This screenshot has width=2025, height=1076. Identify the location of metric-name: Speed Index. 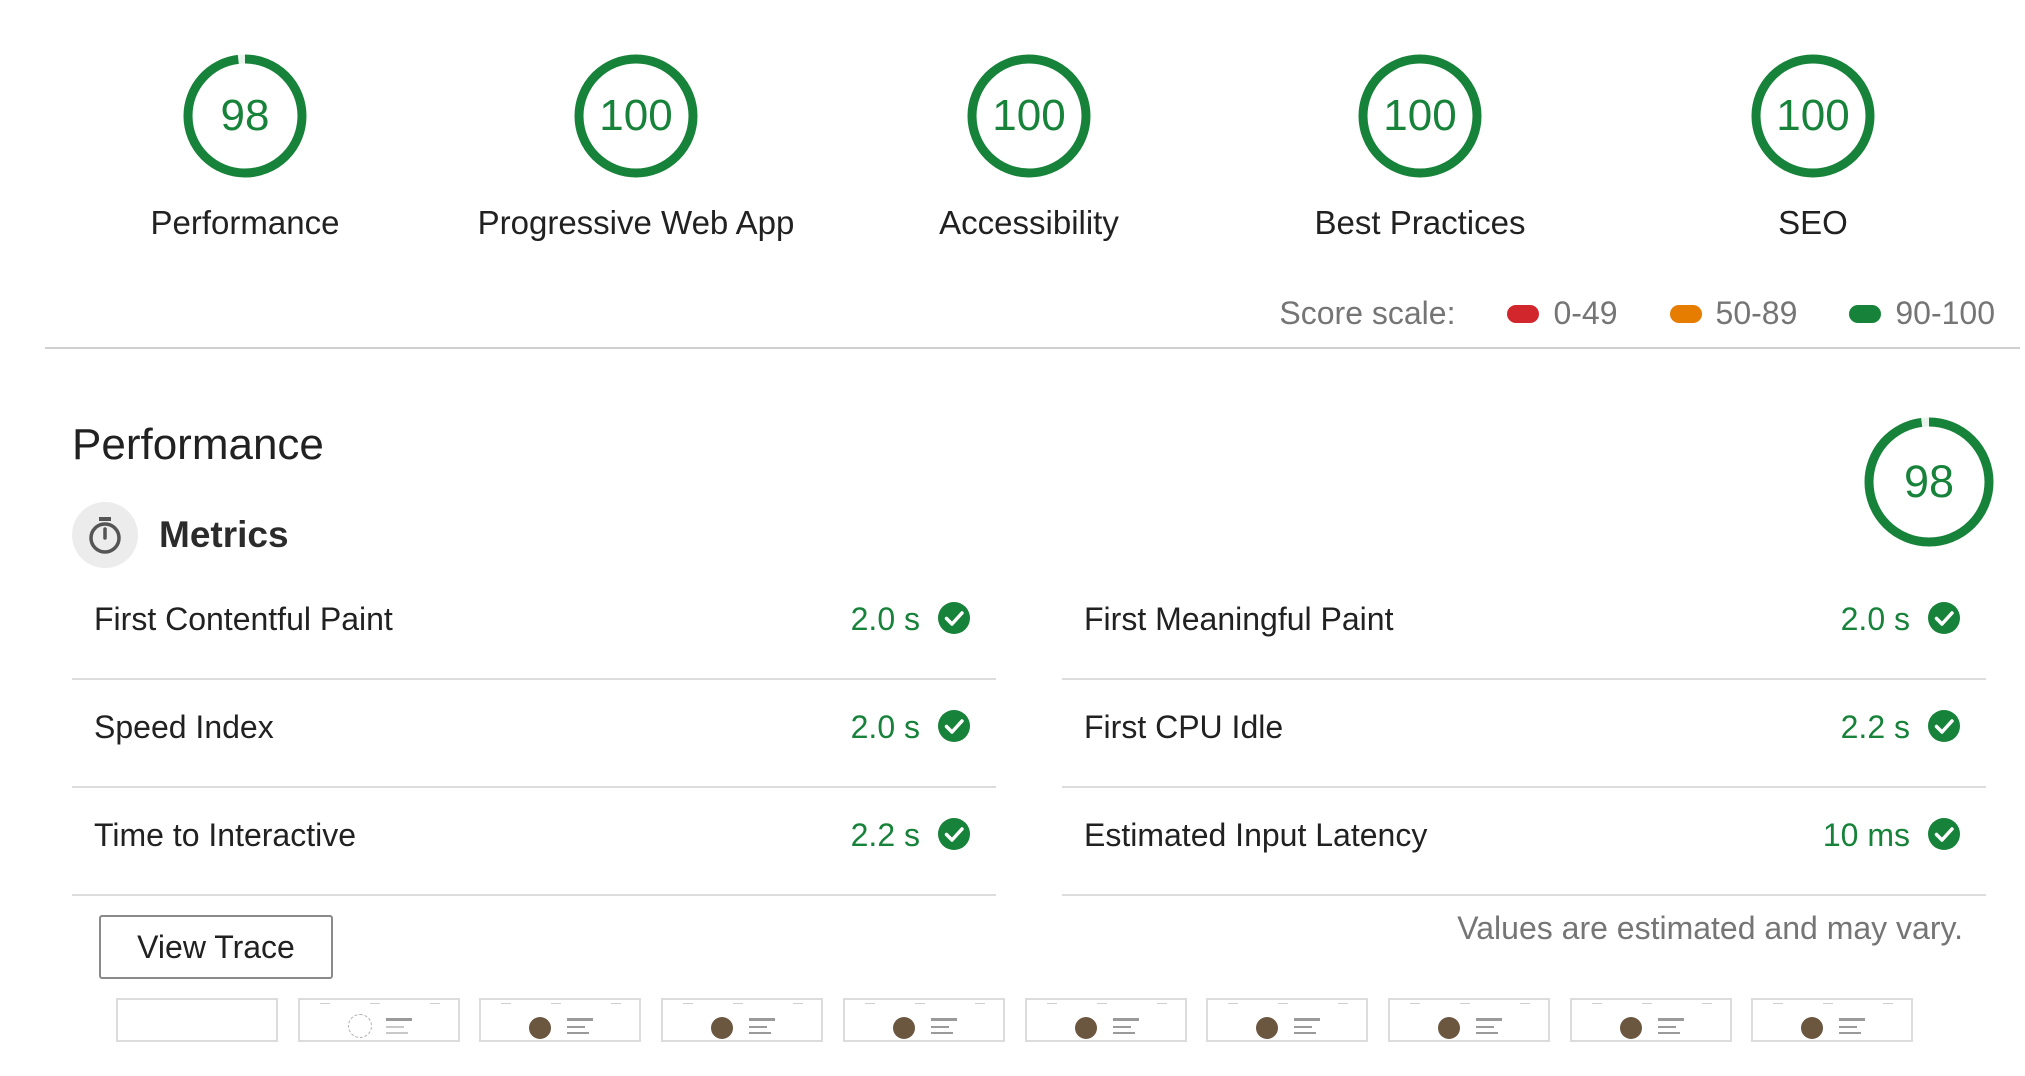
(184, 727).